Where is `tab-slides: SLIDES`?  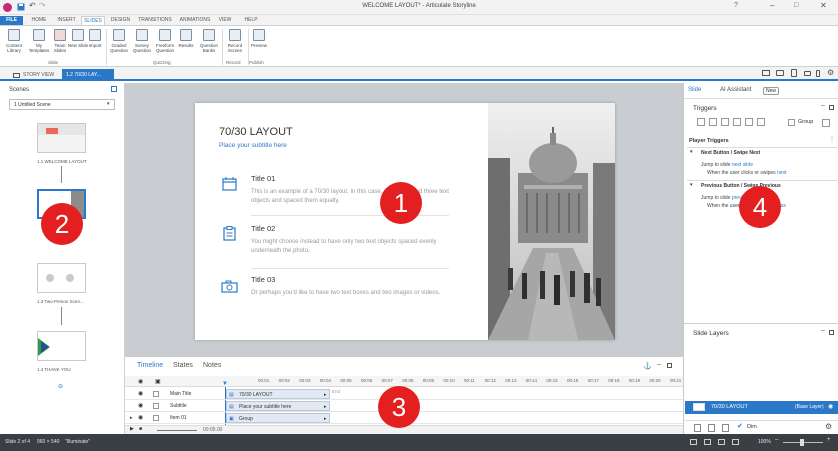
tab-slides: SLIDES is located at coordinates (93, 20).